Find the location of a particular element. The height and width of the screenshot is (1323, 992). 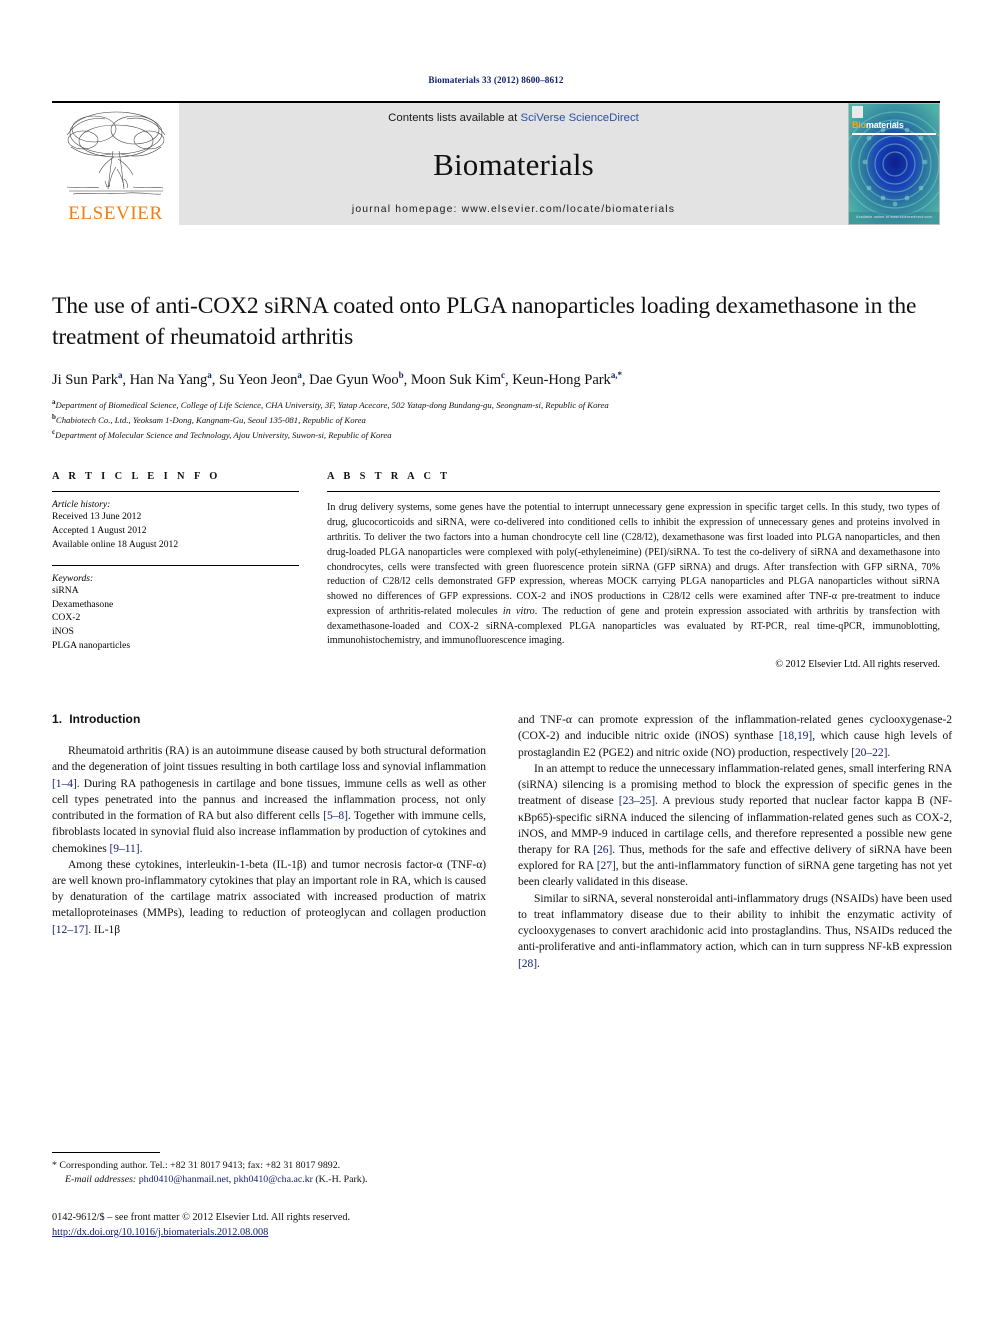

email-owner: (K.-H. Park). is located at coordinates (340, 1180).